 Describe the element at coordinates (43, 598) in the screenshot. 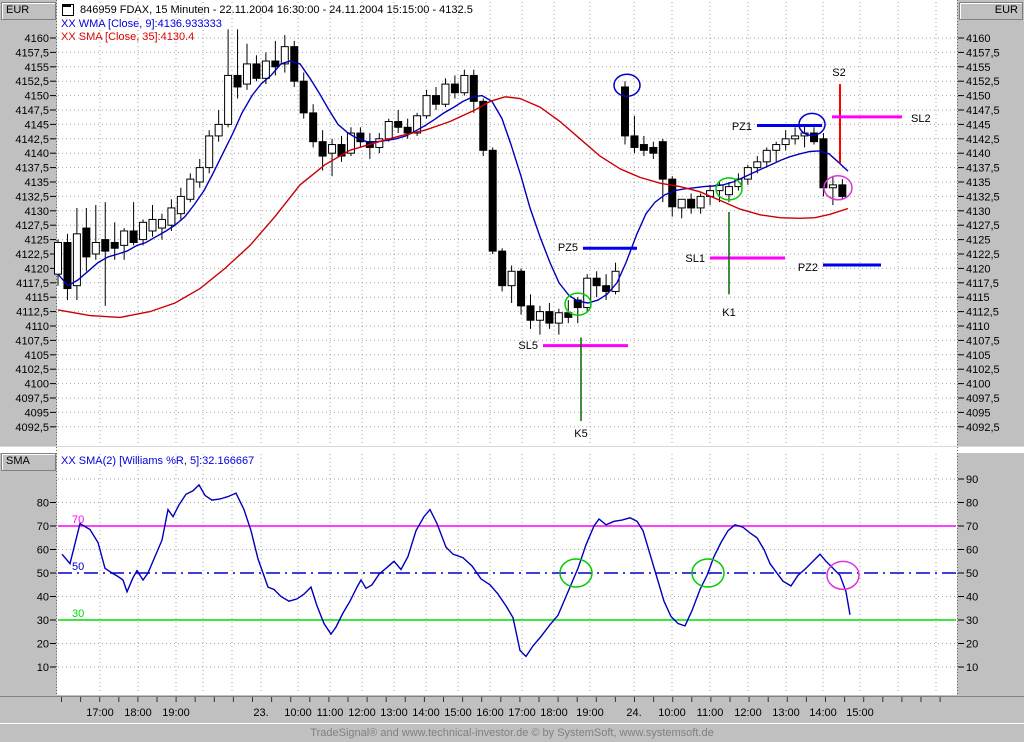

I see `indicator-axis-label-left: 40` at that location.